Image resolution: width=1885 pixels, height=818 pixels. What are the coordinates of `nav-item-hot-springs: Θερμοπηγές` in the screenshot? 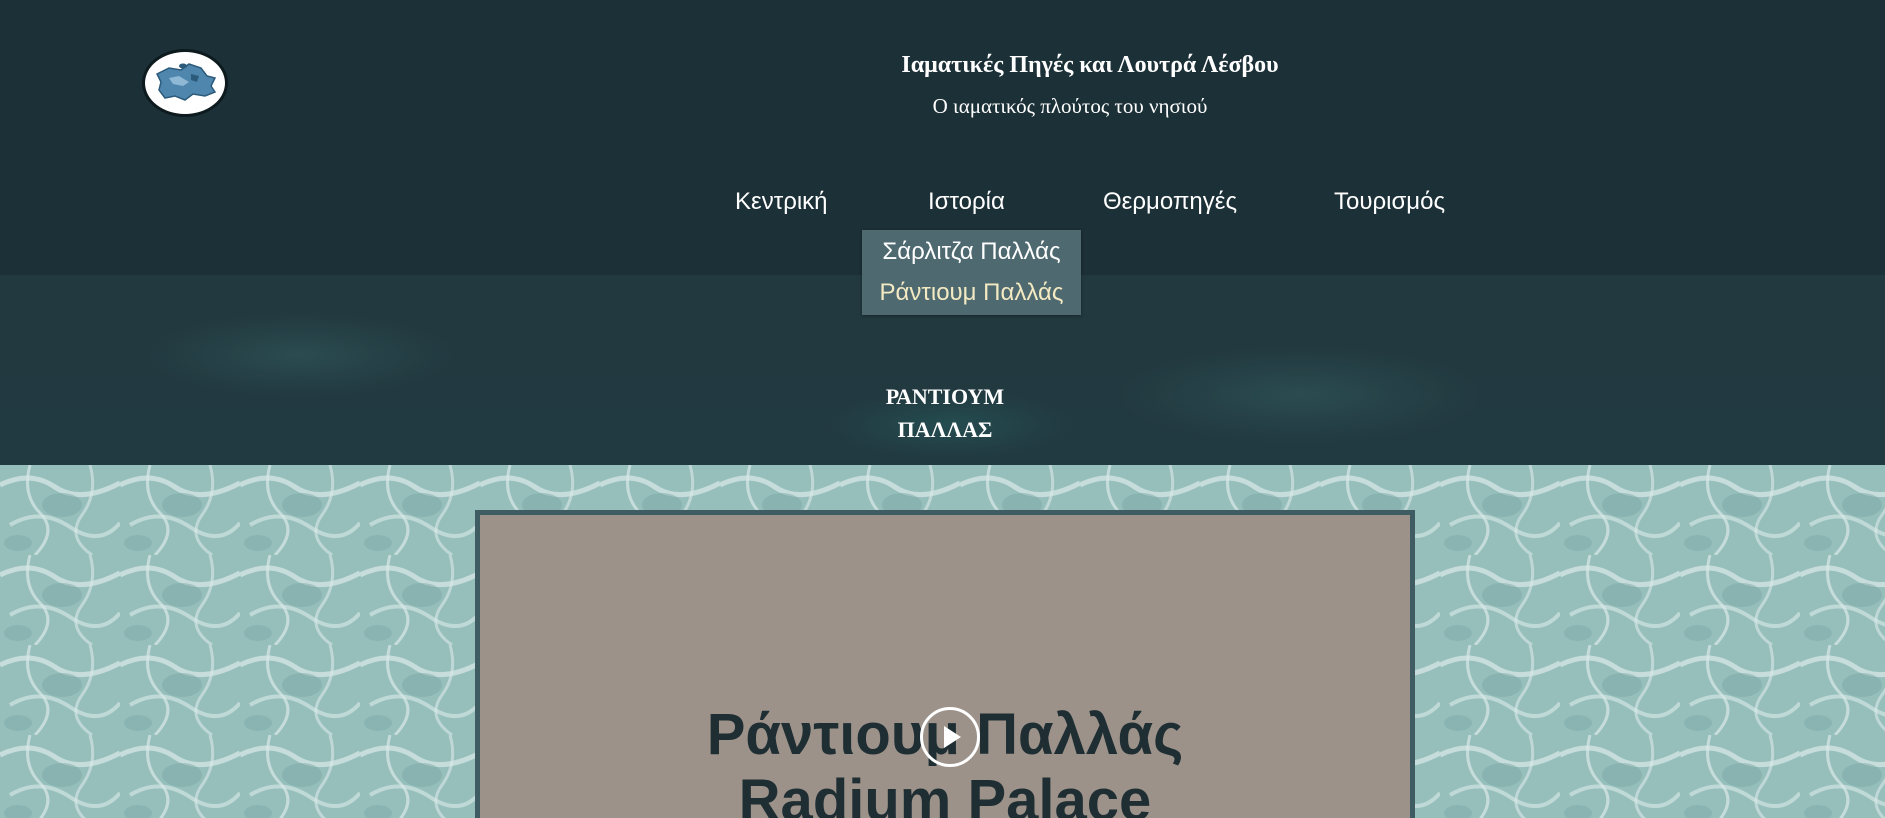 It's located at (1170, 202).